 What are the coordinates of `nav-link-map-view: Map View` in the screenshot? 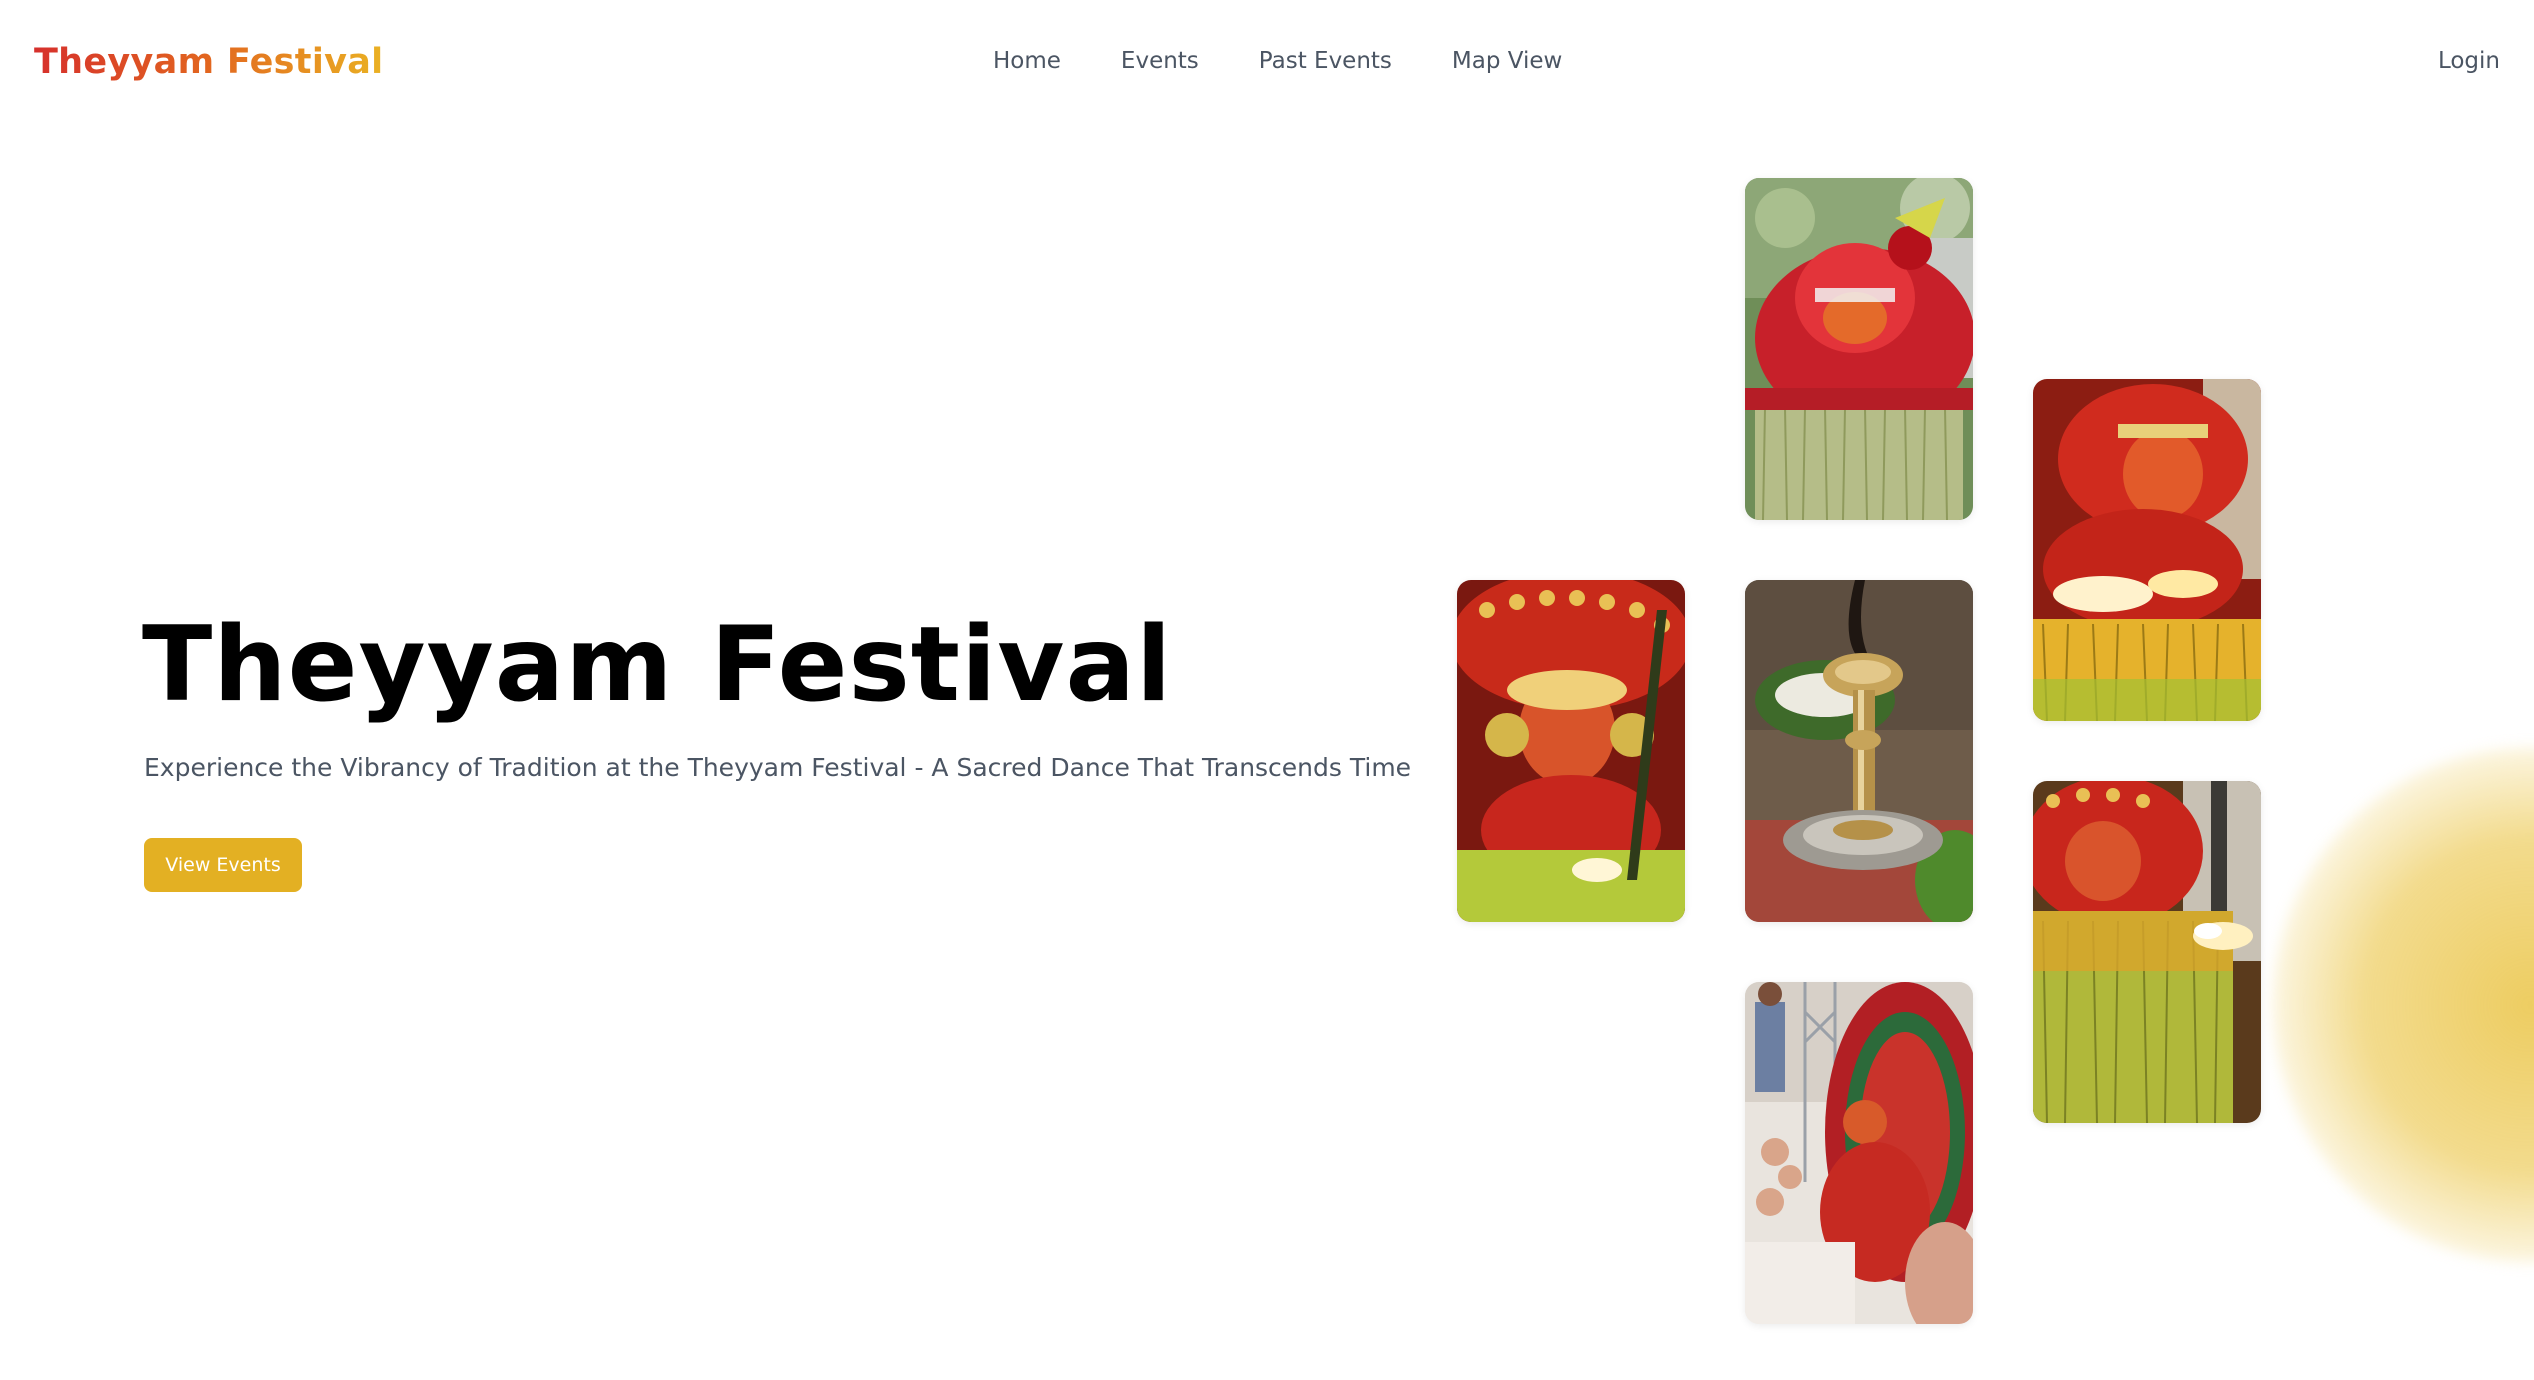 It's located at (1507, 61).